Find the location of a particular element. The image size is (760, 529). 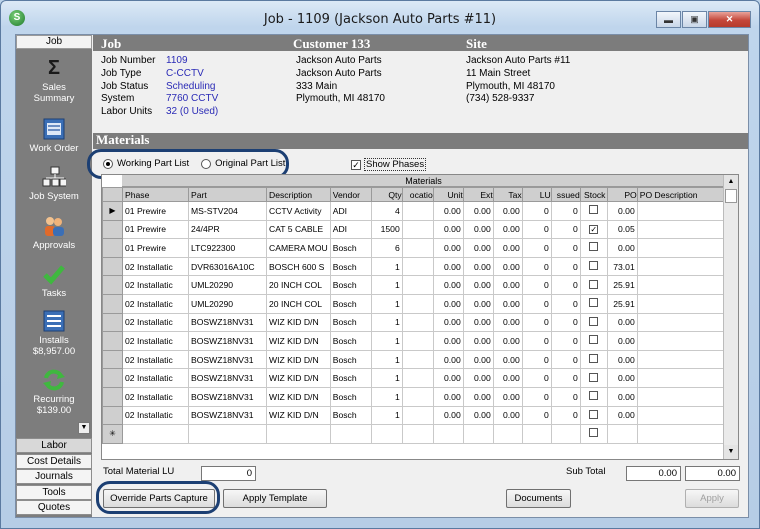

apply-template-button: Apply Template is located at coordinates (275, 498).